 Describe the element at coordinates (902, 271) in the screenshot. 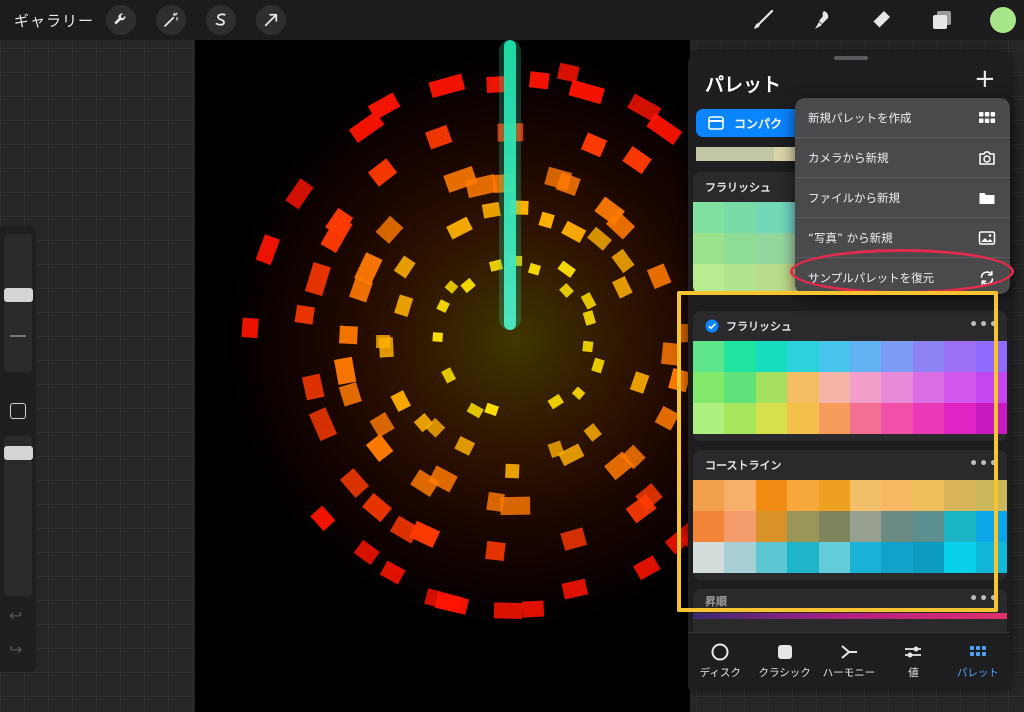

I see `highlight-ellipse` at that location.